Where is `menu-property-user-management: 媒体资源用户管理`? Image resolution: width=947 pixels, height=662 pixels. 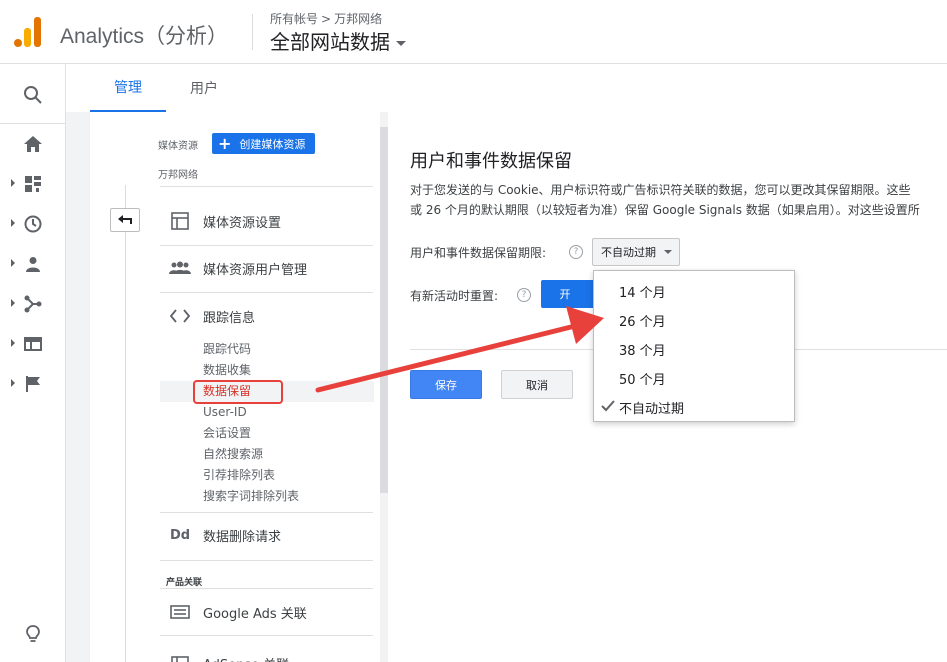 menu-property-user-management: 媒体资源用户管理 is located at coordinates (267, 268).